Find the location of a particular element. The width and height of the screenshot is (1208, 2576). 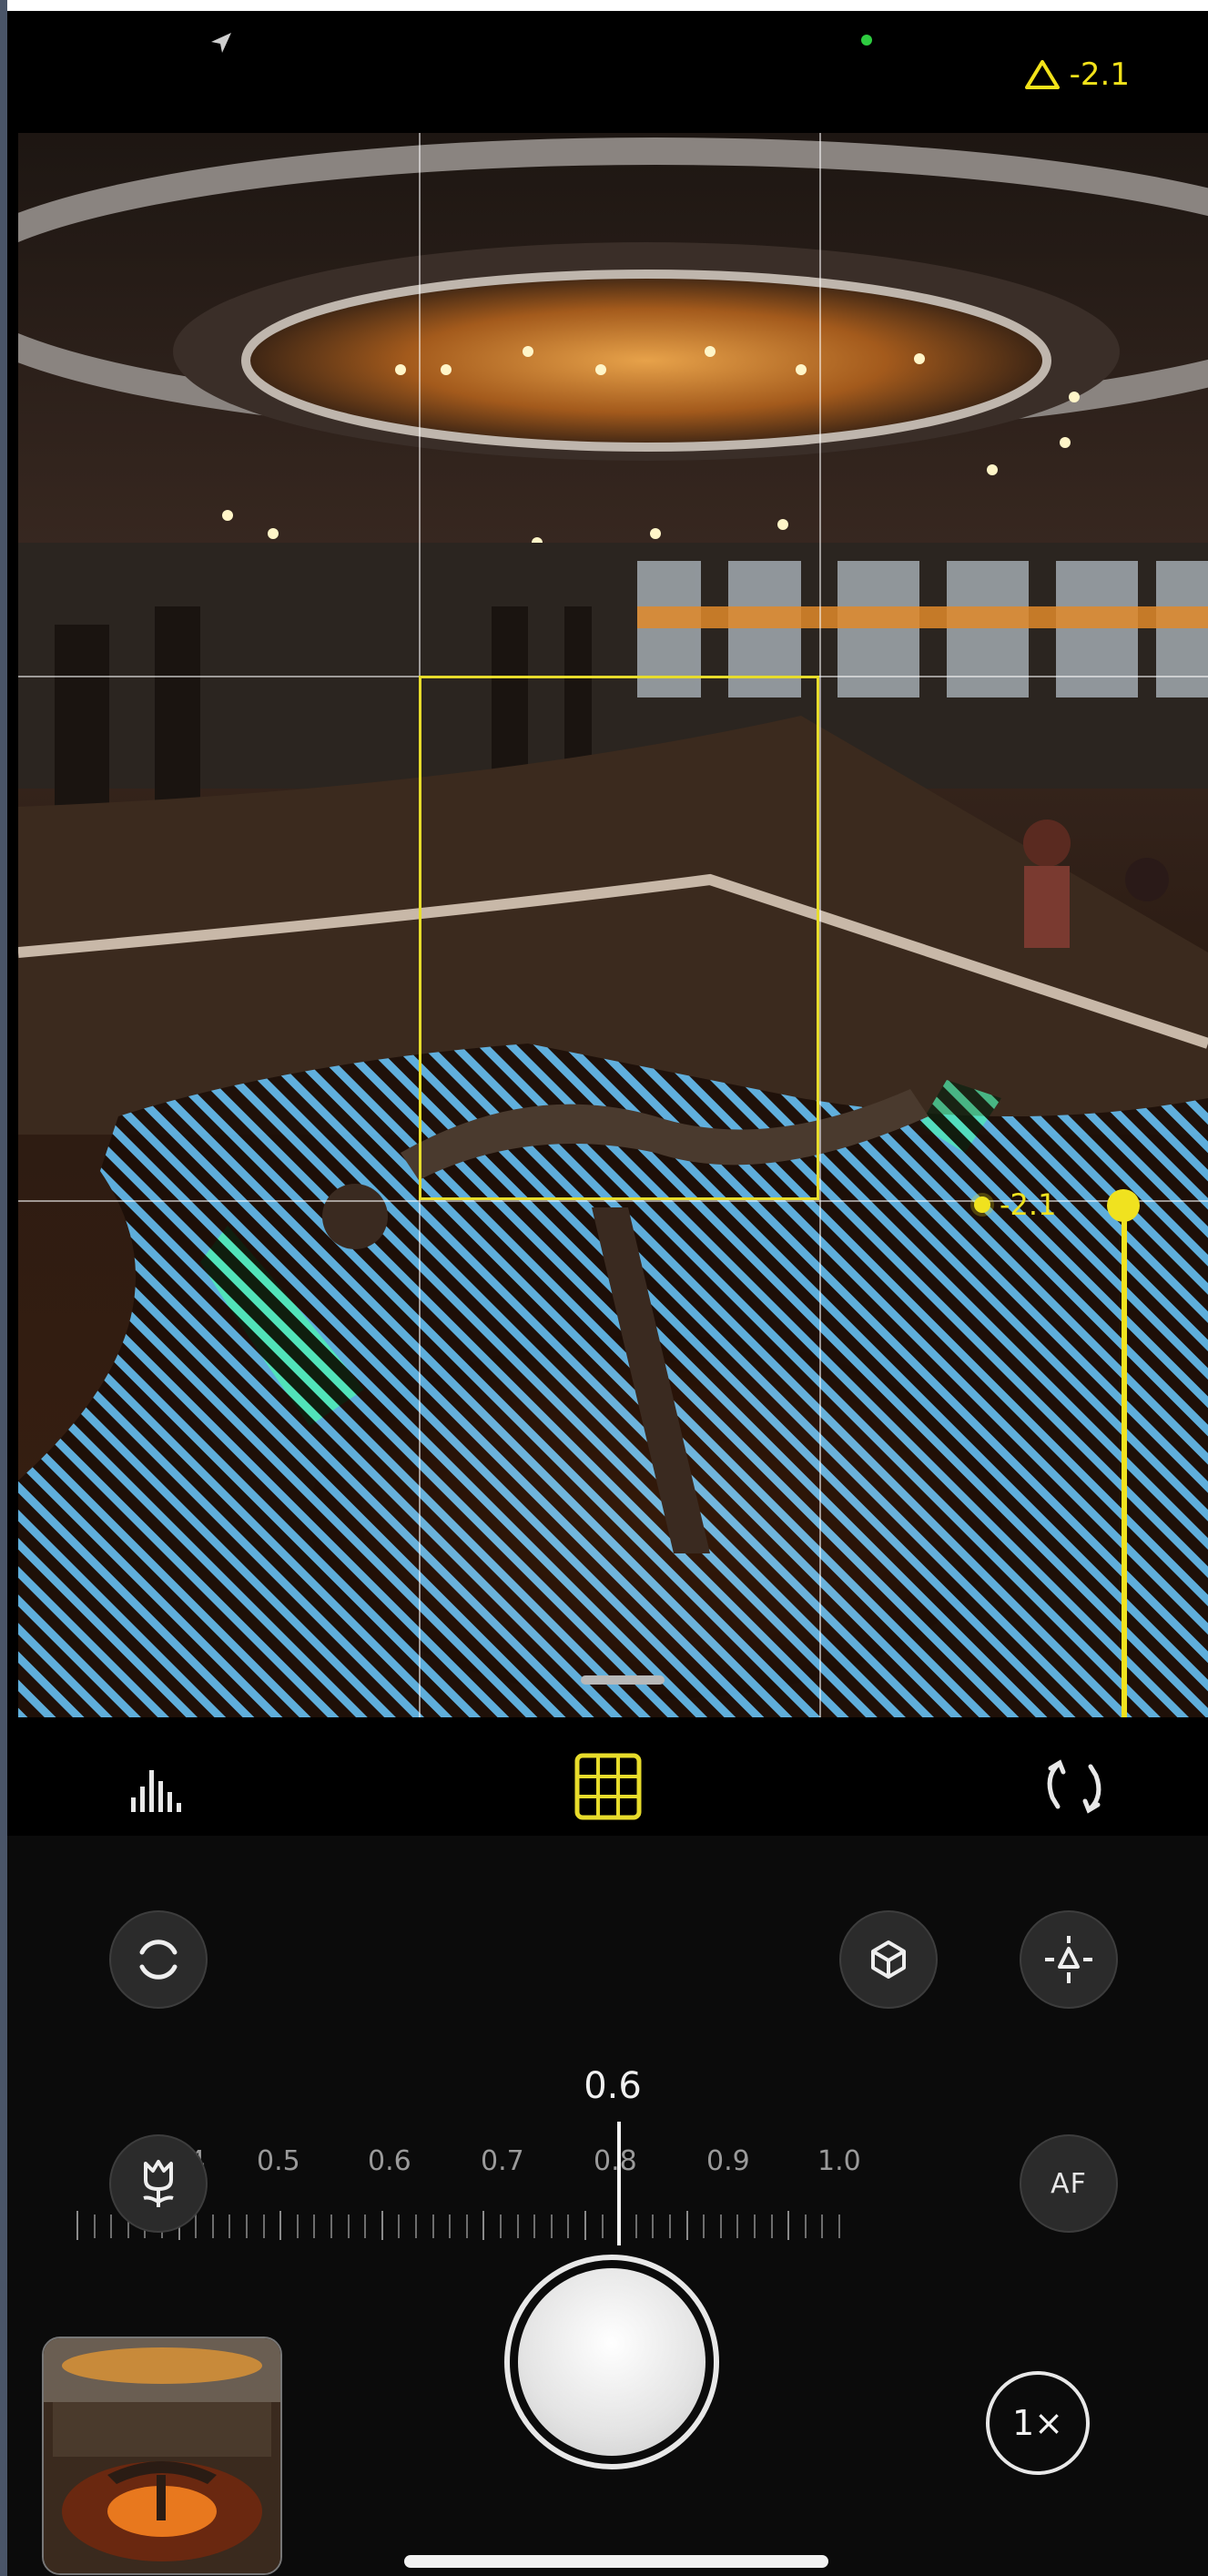

thumbnail-image is located at coordinates (162, 2455).